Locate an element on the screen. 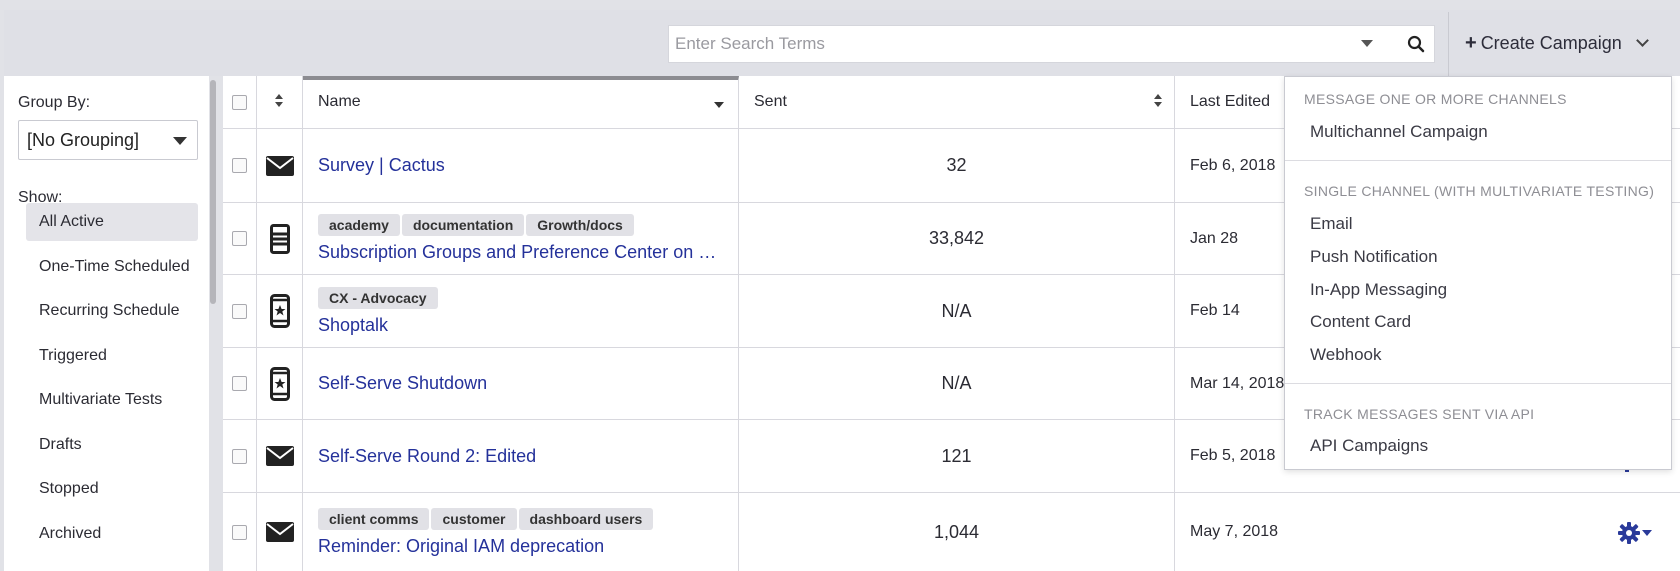  tag-badge: CX - Advocacy is located at coordinates (378, 297).